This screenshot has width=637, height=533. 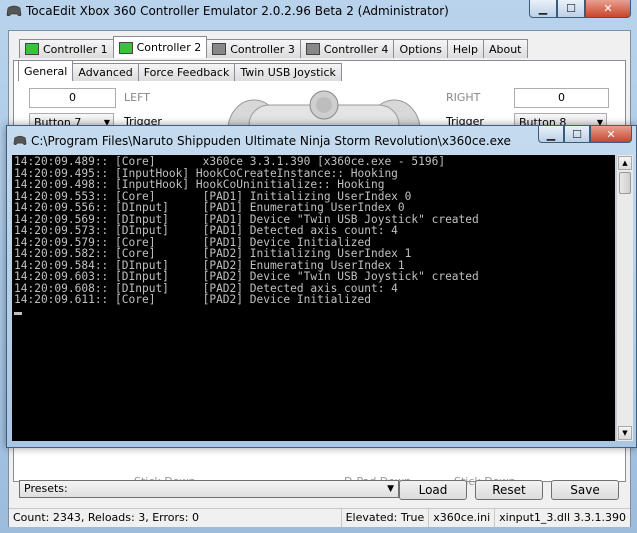 I want to click on tab-label: Options, so click(x=420, y=49).